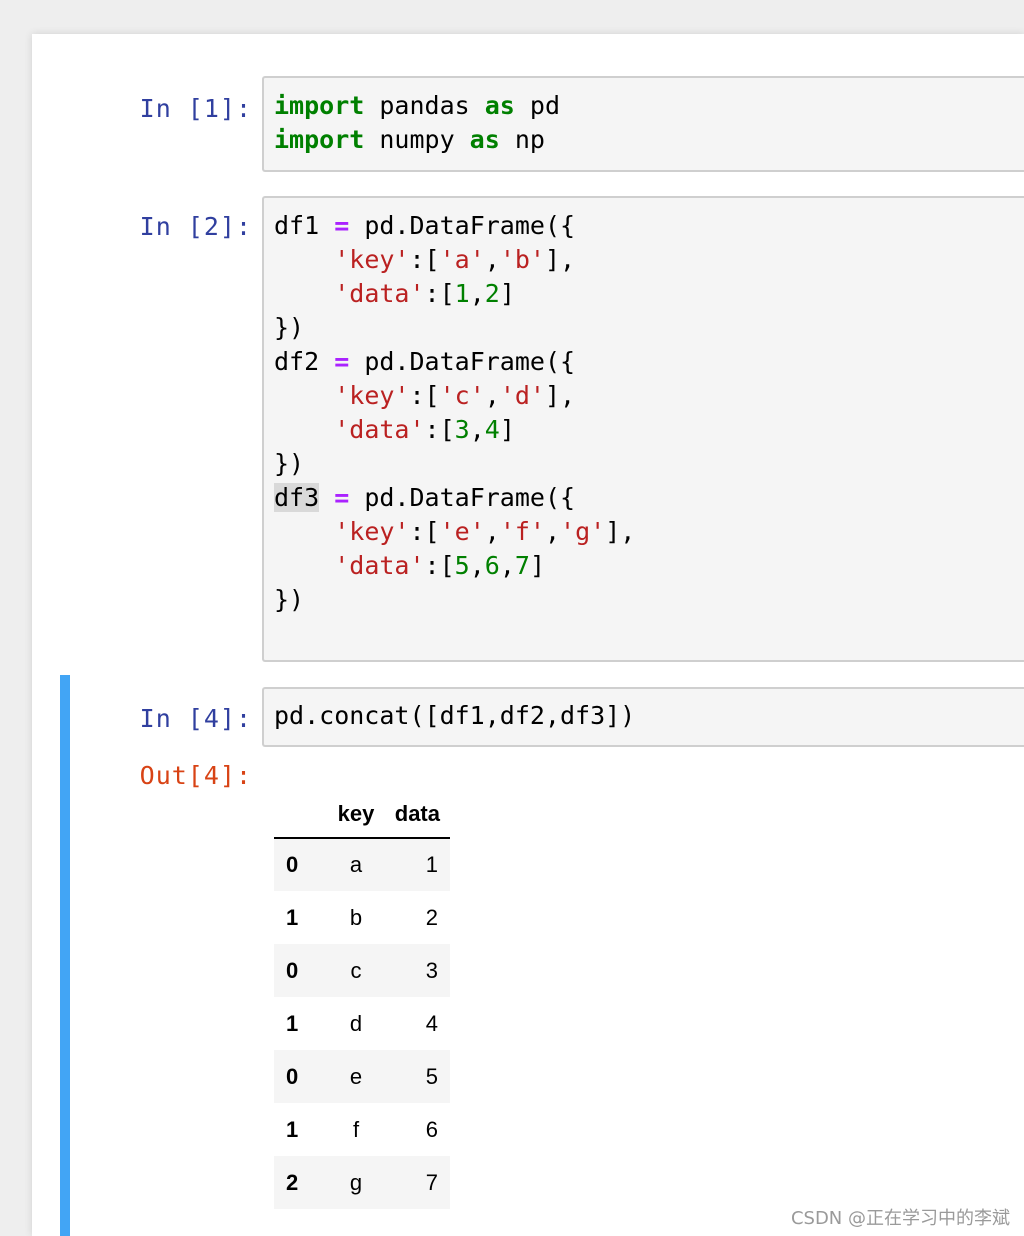 Image resolution: width=1024 pixels, height=1236 pixels. Describe the element at coordinates (195, 108) in the screenshot. I see `input-prompt: In [1]:` at that location.